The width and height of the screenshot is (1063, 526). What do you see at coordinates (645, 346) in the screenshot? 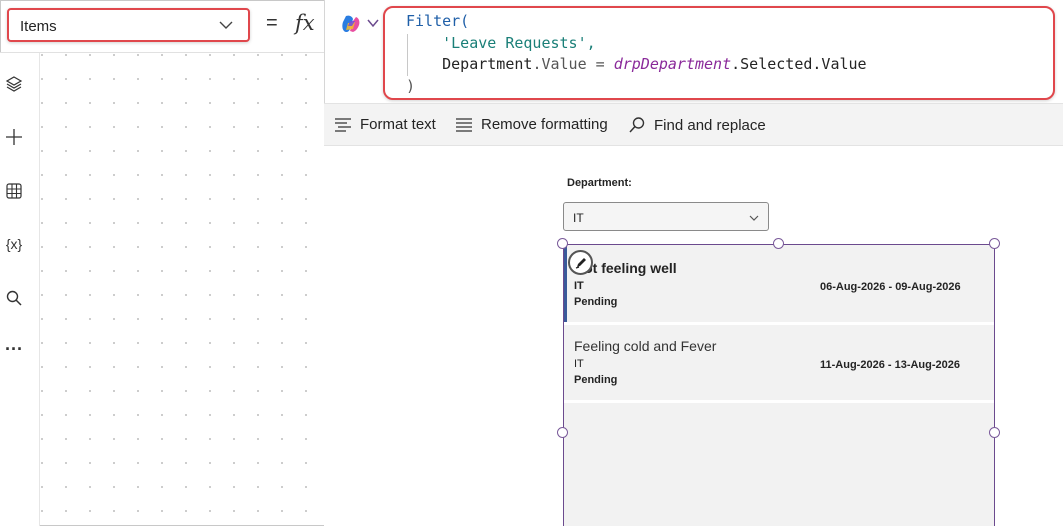
I see `item-title: Feeling cold and Fever` at bounding box center [645, 346].